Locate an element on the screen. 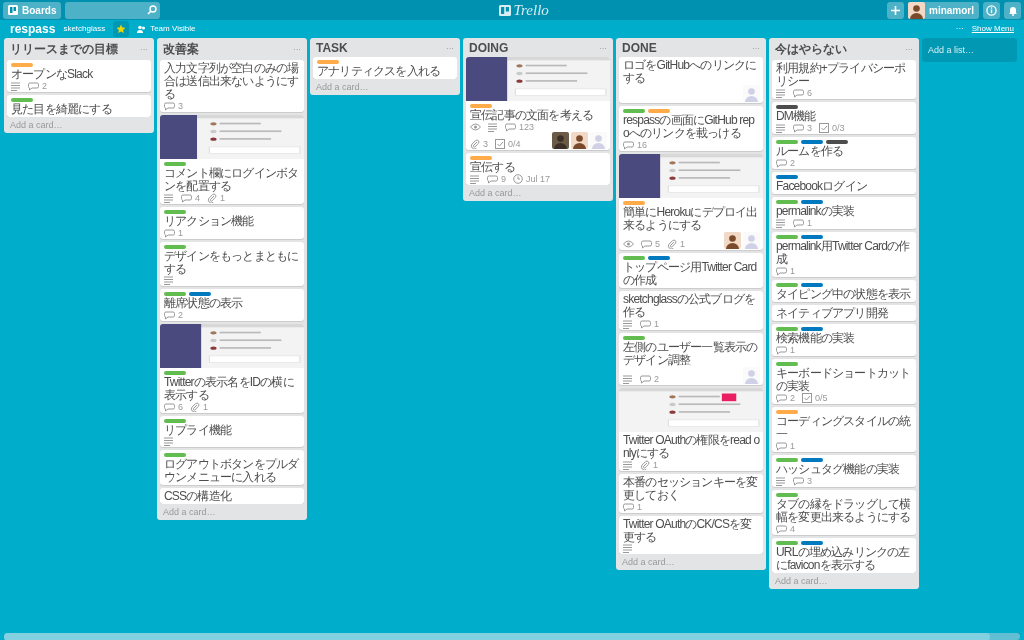  card: ハッシュタグ機能の実装 3 is located at coordinates (844, 471).